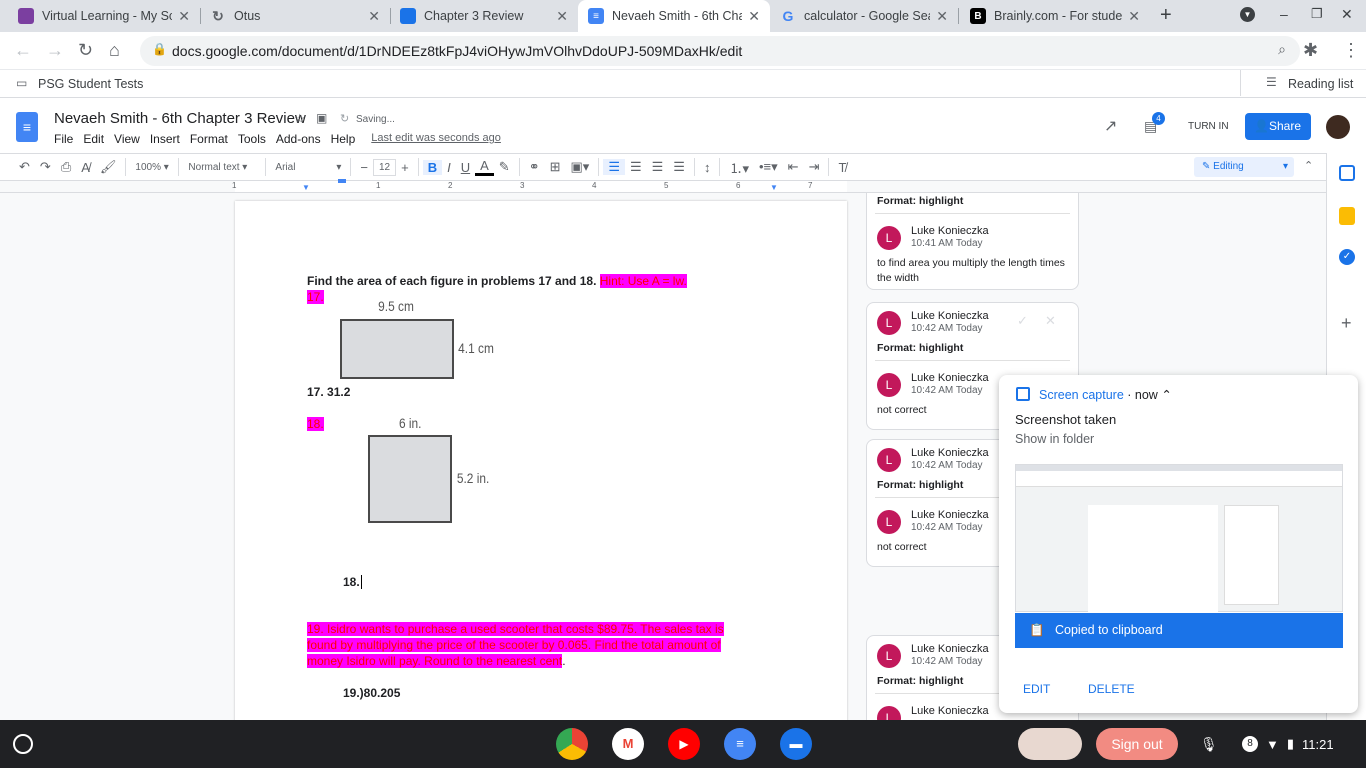 The image size is (1366, 768). Describe the element at coordinates (580, 167) in the screenshot. I see `insert-image-icon: ▣▾` at that location.